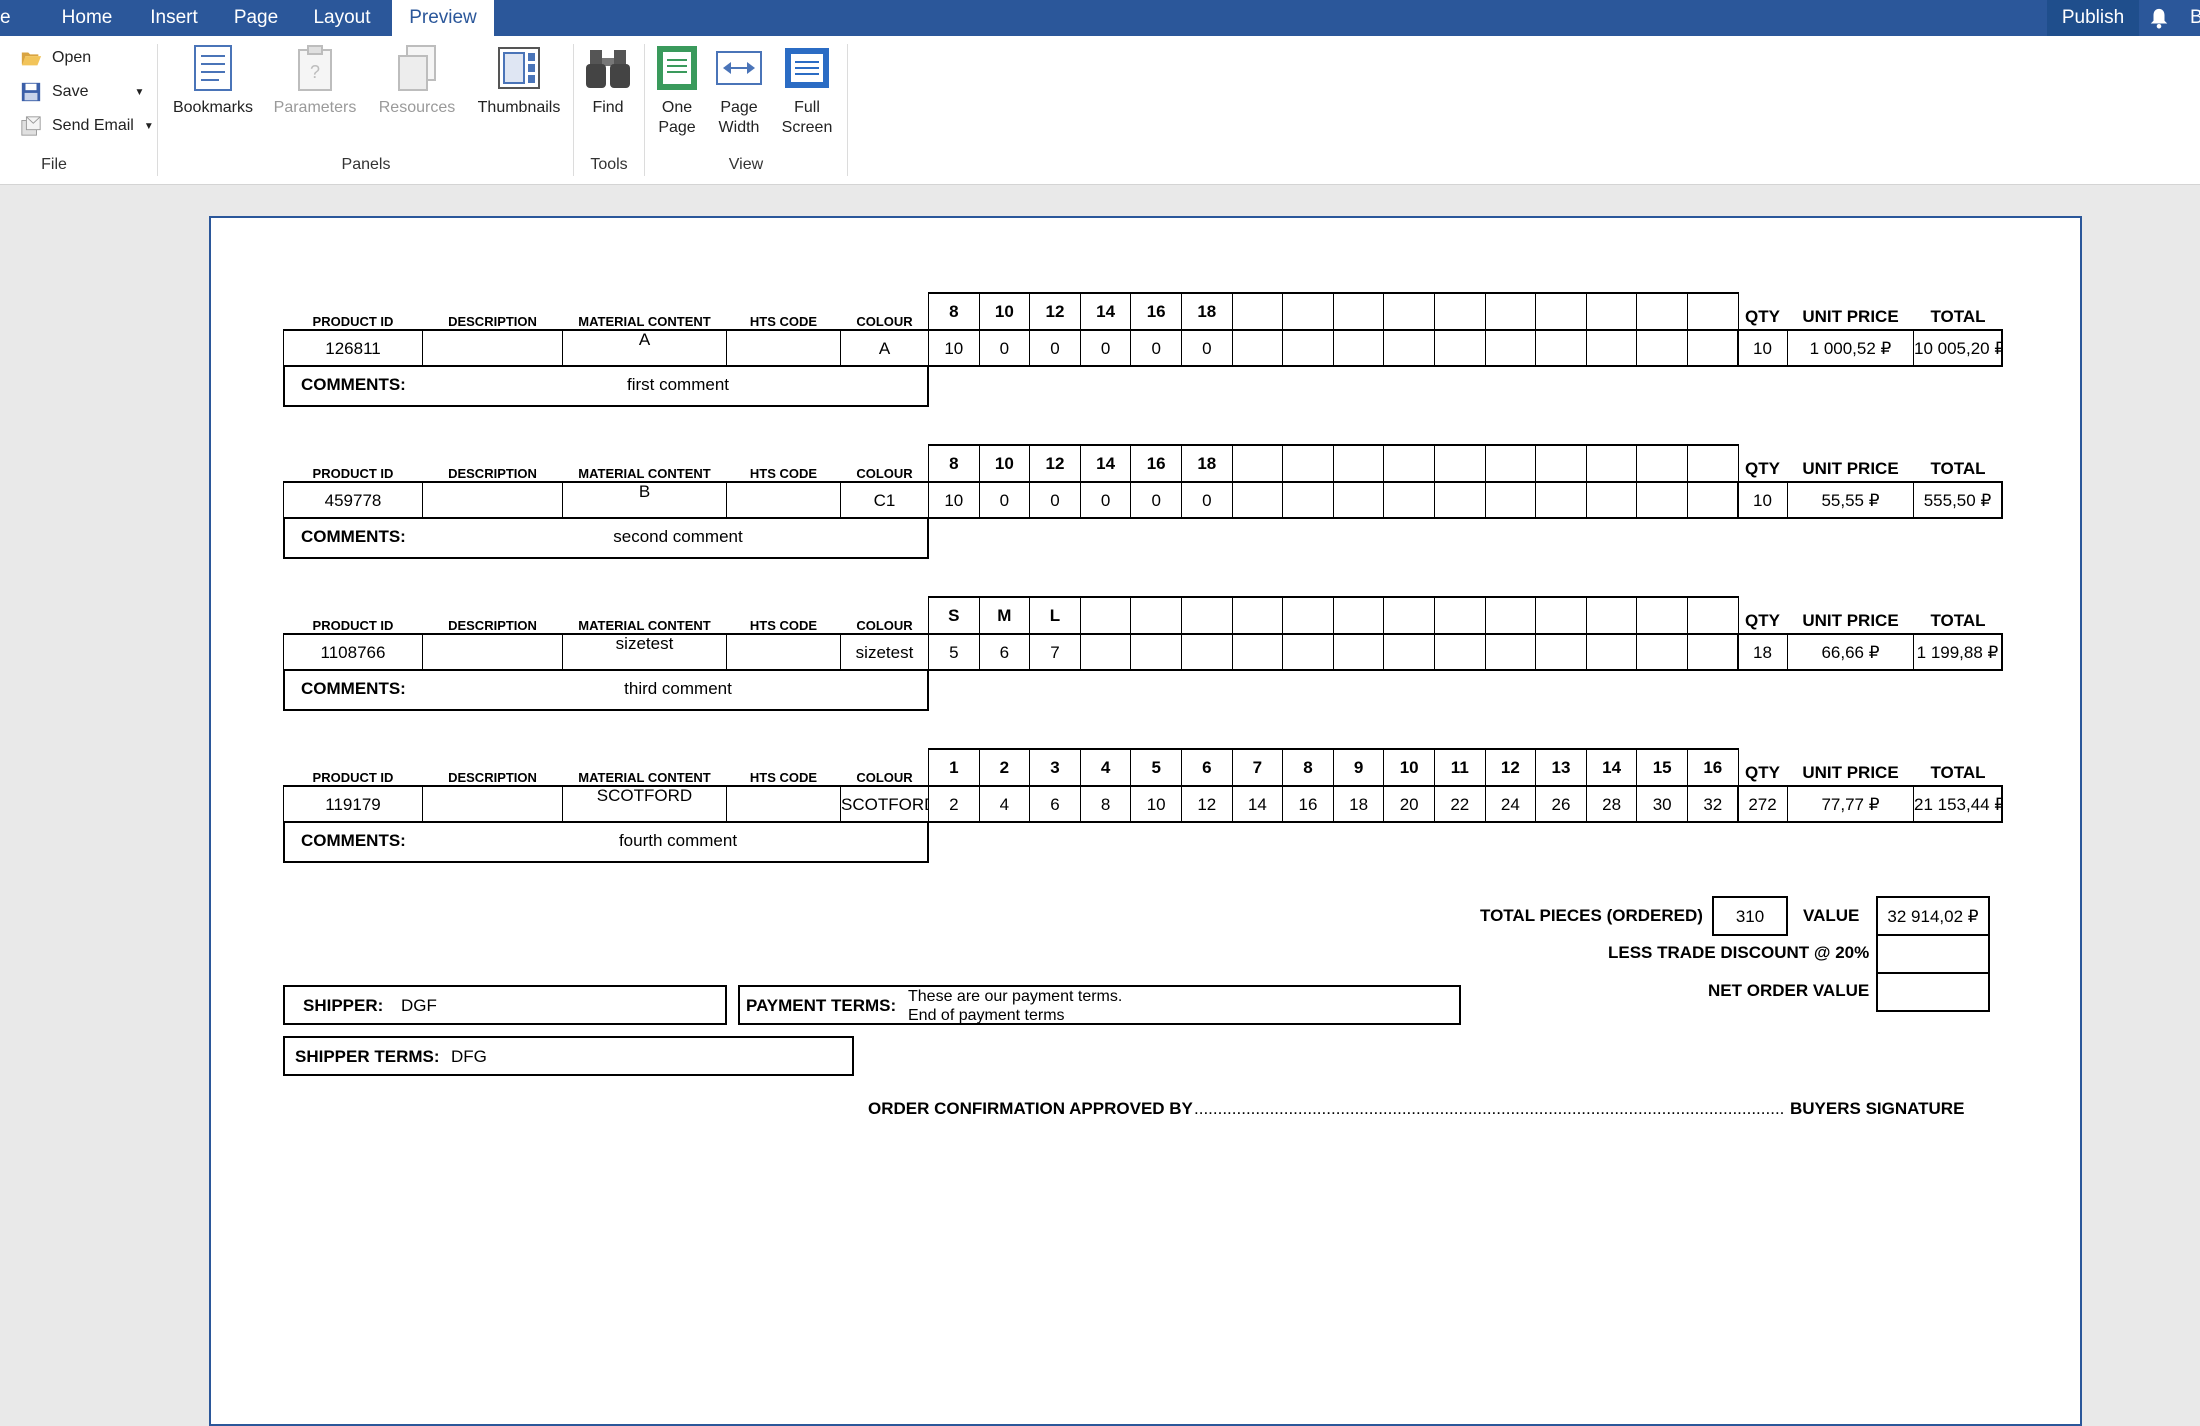 The image size is (2200, 1426). Describe the element at coordinates (492, 348) in the screenshot. I see `description-cell` at that location.